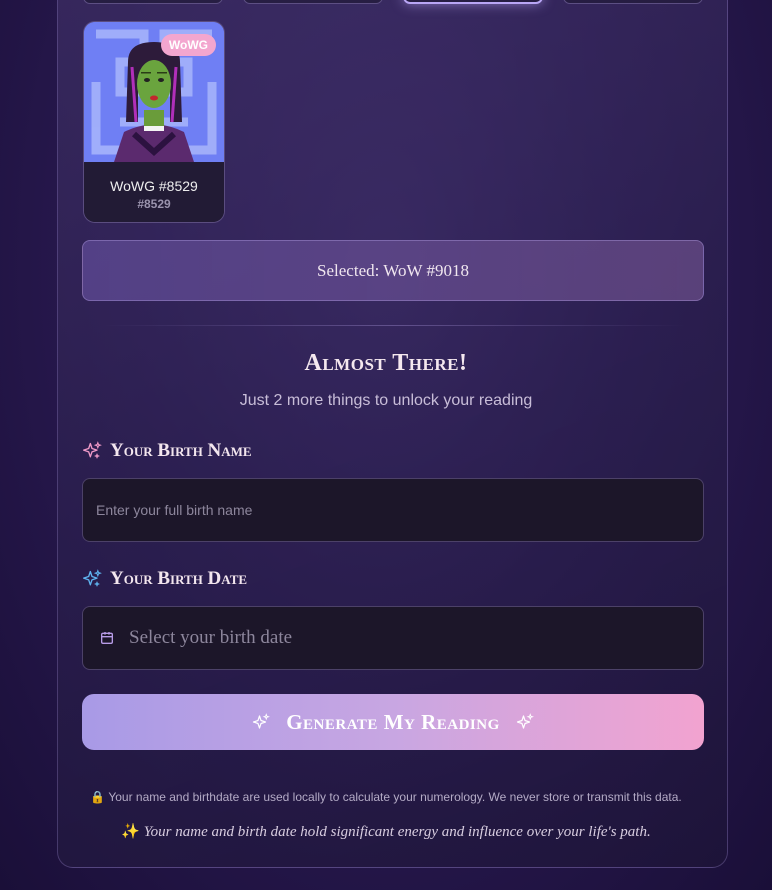 Image resolution: width=772 pixels, height=890 pixels. I want to click on birth-name-label-text: Your Birth Name, so click(181, 450).